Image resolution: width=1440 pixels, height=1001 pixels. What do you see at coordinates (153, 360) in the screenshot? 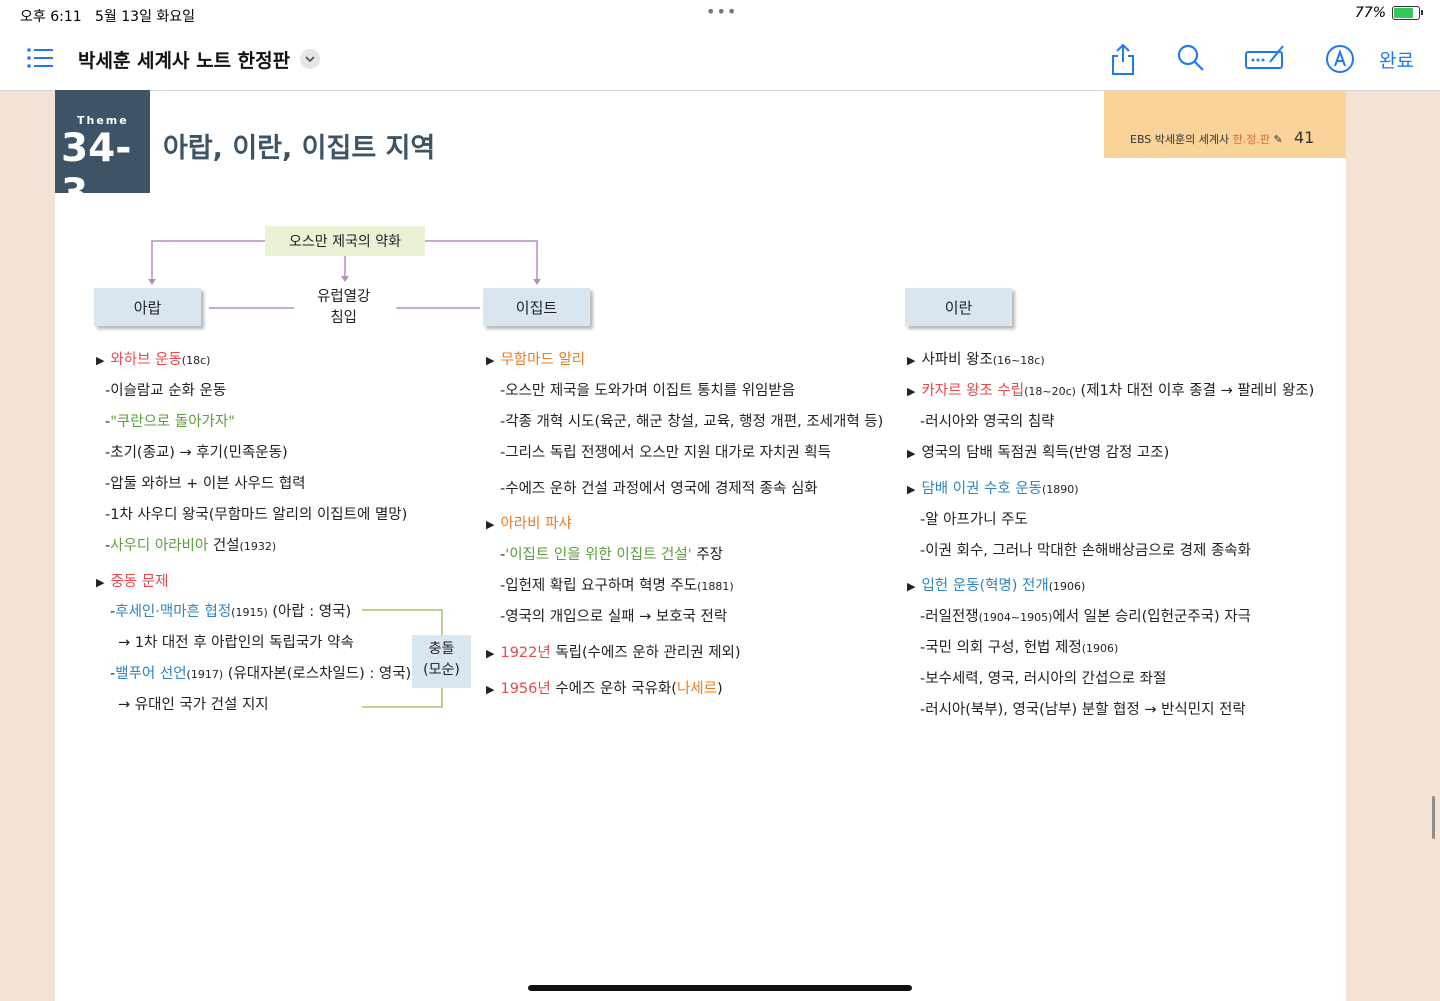
I see `arab-heading-wahhabi: ▶ 와하브 운동(18c)` at bounding box center [153, 360].